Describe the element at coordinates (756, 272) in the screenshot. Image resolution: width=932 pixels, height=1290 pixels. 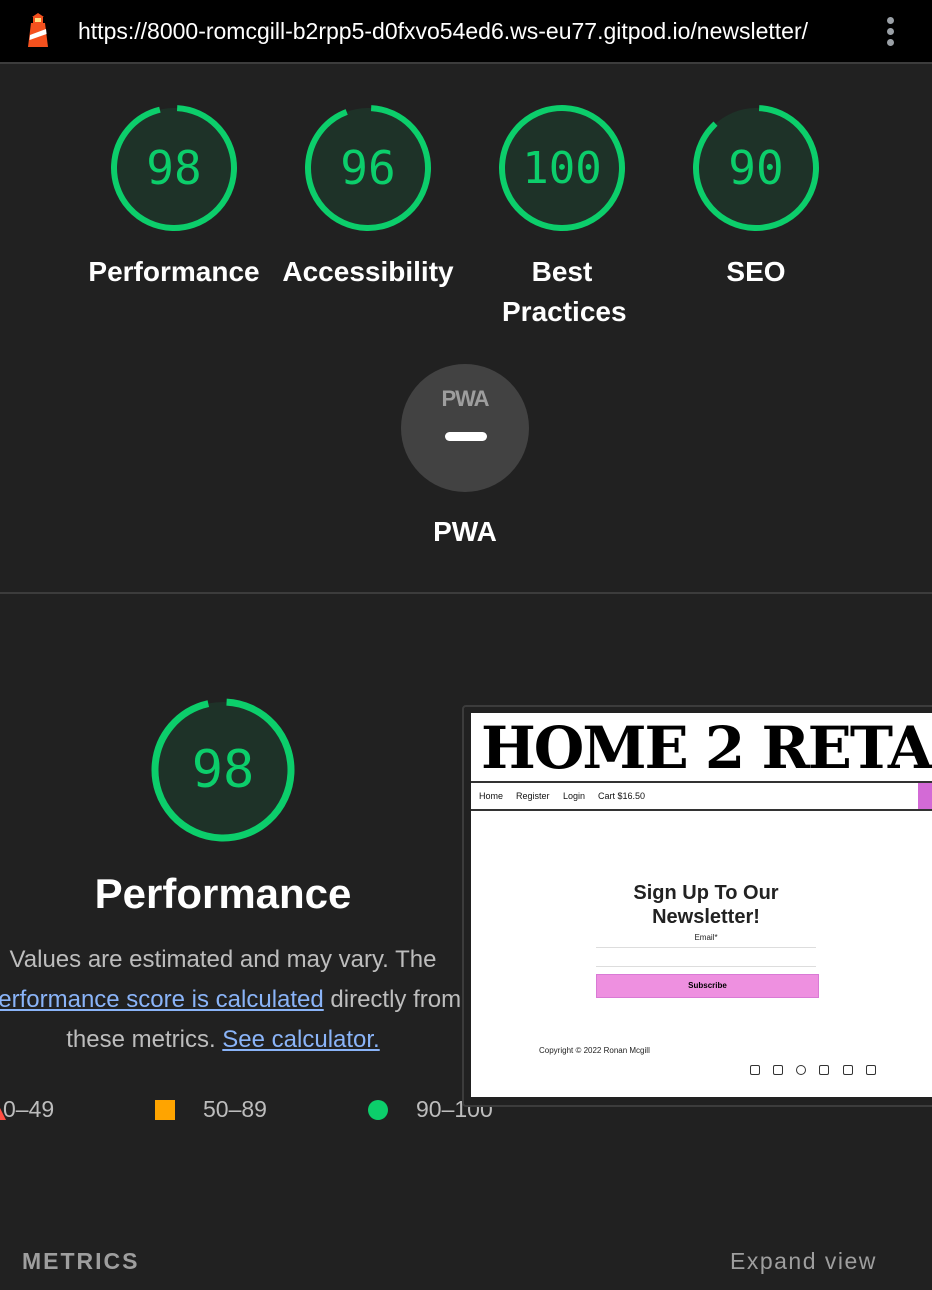
I see `gauge-label-seo: SEO` at that location.